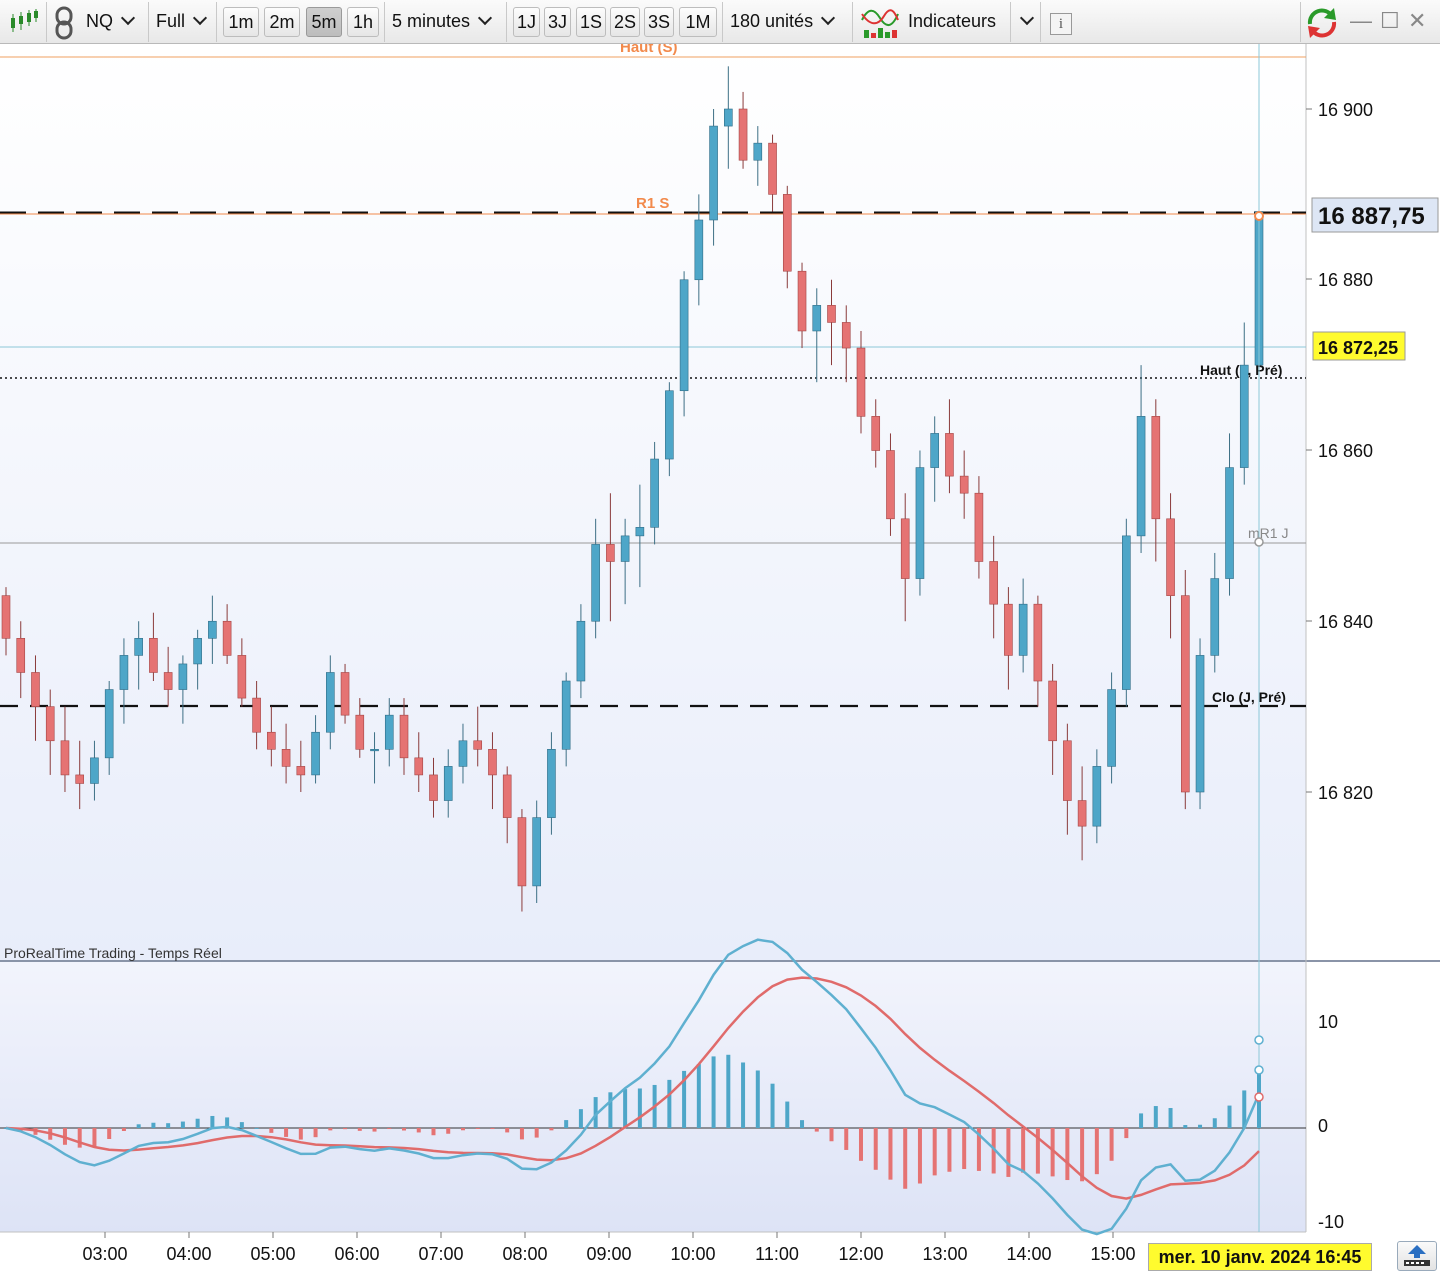 Image resolution: width=1440 pixels, height=1275 pixels. I want to click on interval-selector: 5 minutes, so click(442, 21).